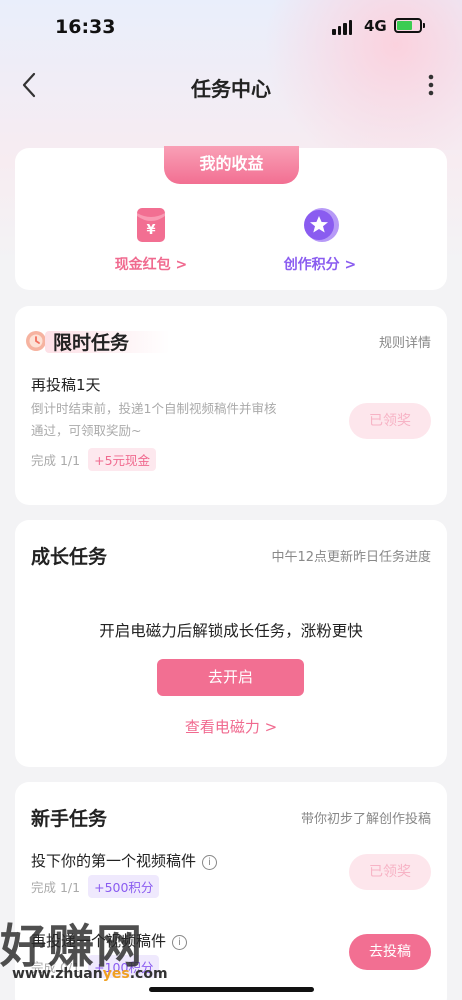 The image size is (462, 1000). I want to click on home-indicator, so click(231, 989).